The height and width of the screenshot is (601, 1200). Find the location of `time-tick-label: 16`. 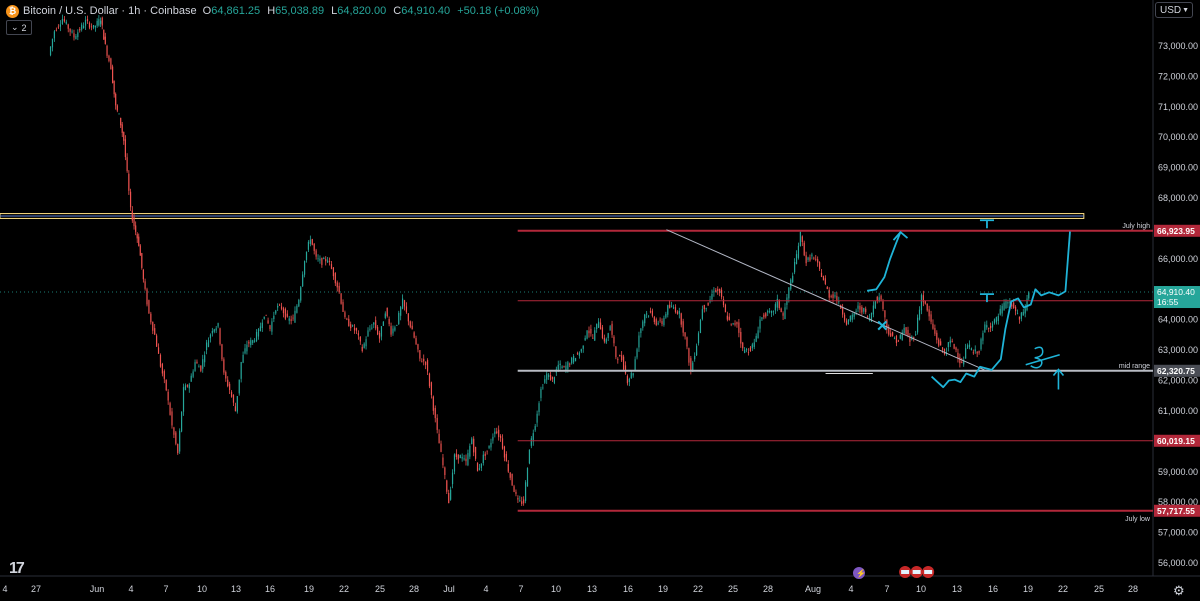

time-tick-label: 16 is located at coordinates (628, 589).